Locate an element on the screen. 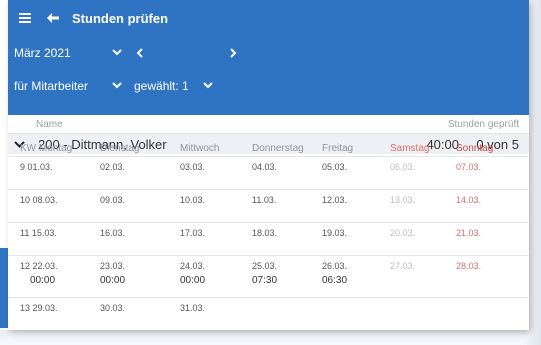  menu-icon is located at coordinates (25, 18).